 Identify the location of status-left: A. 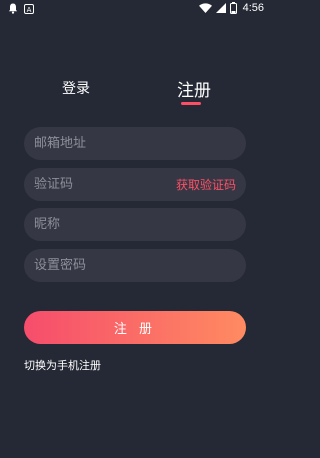
(21, 8).